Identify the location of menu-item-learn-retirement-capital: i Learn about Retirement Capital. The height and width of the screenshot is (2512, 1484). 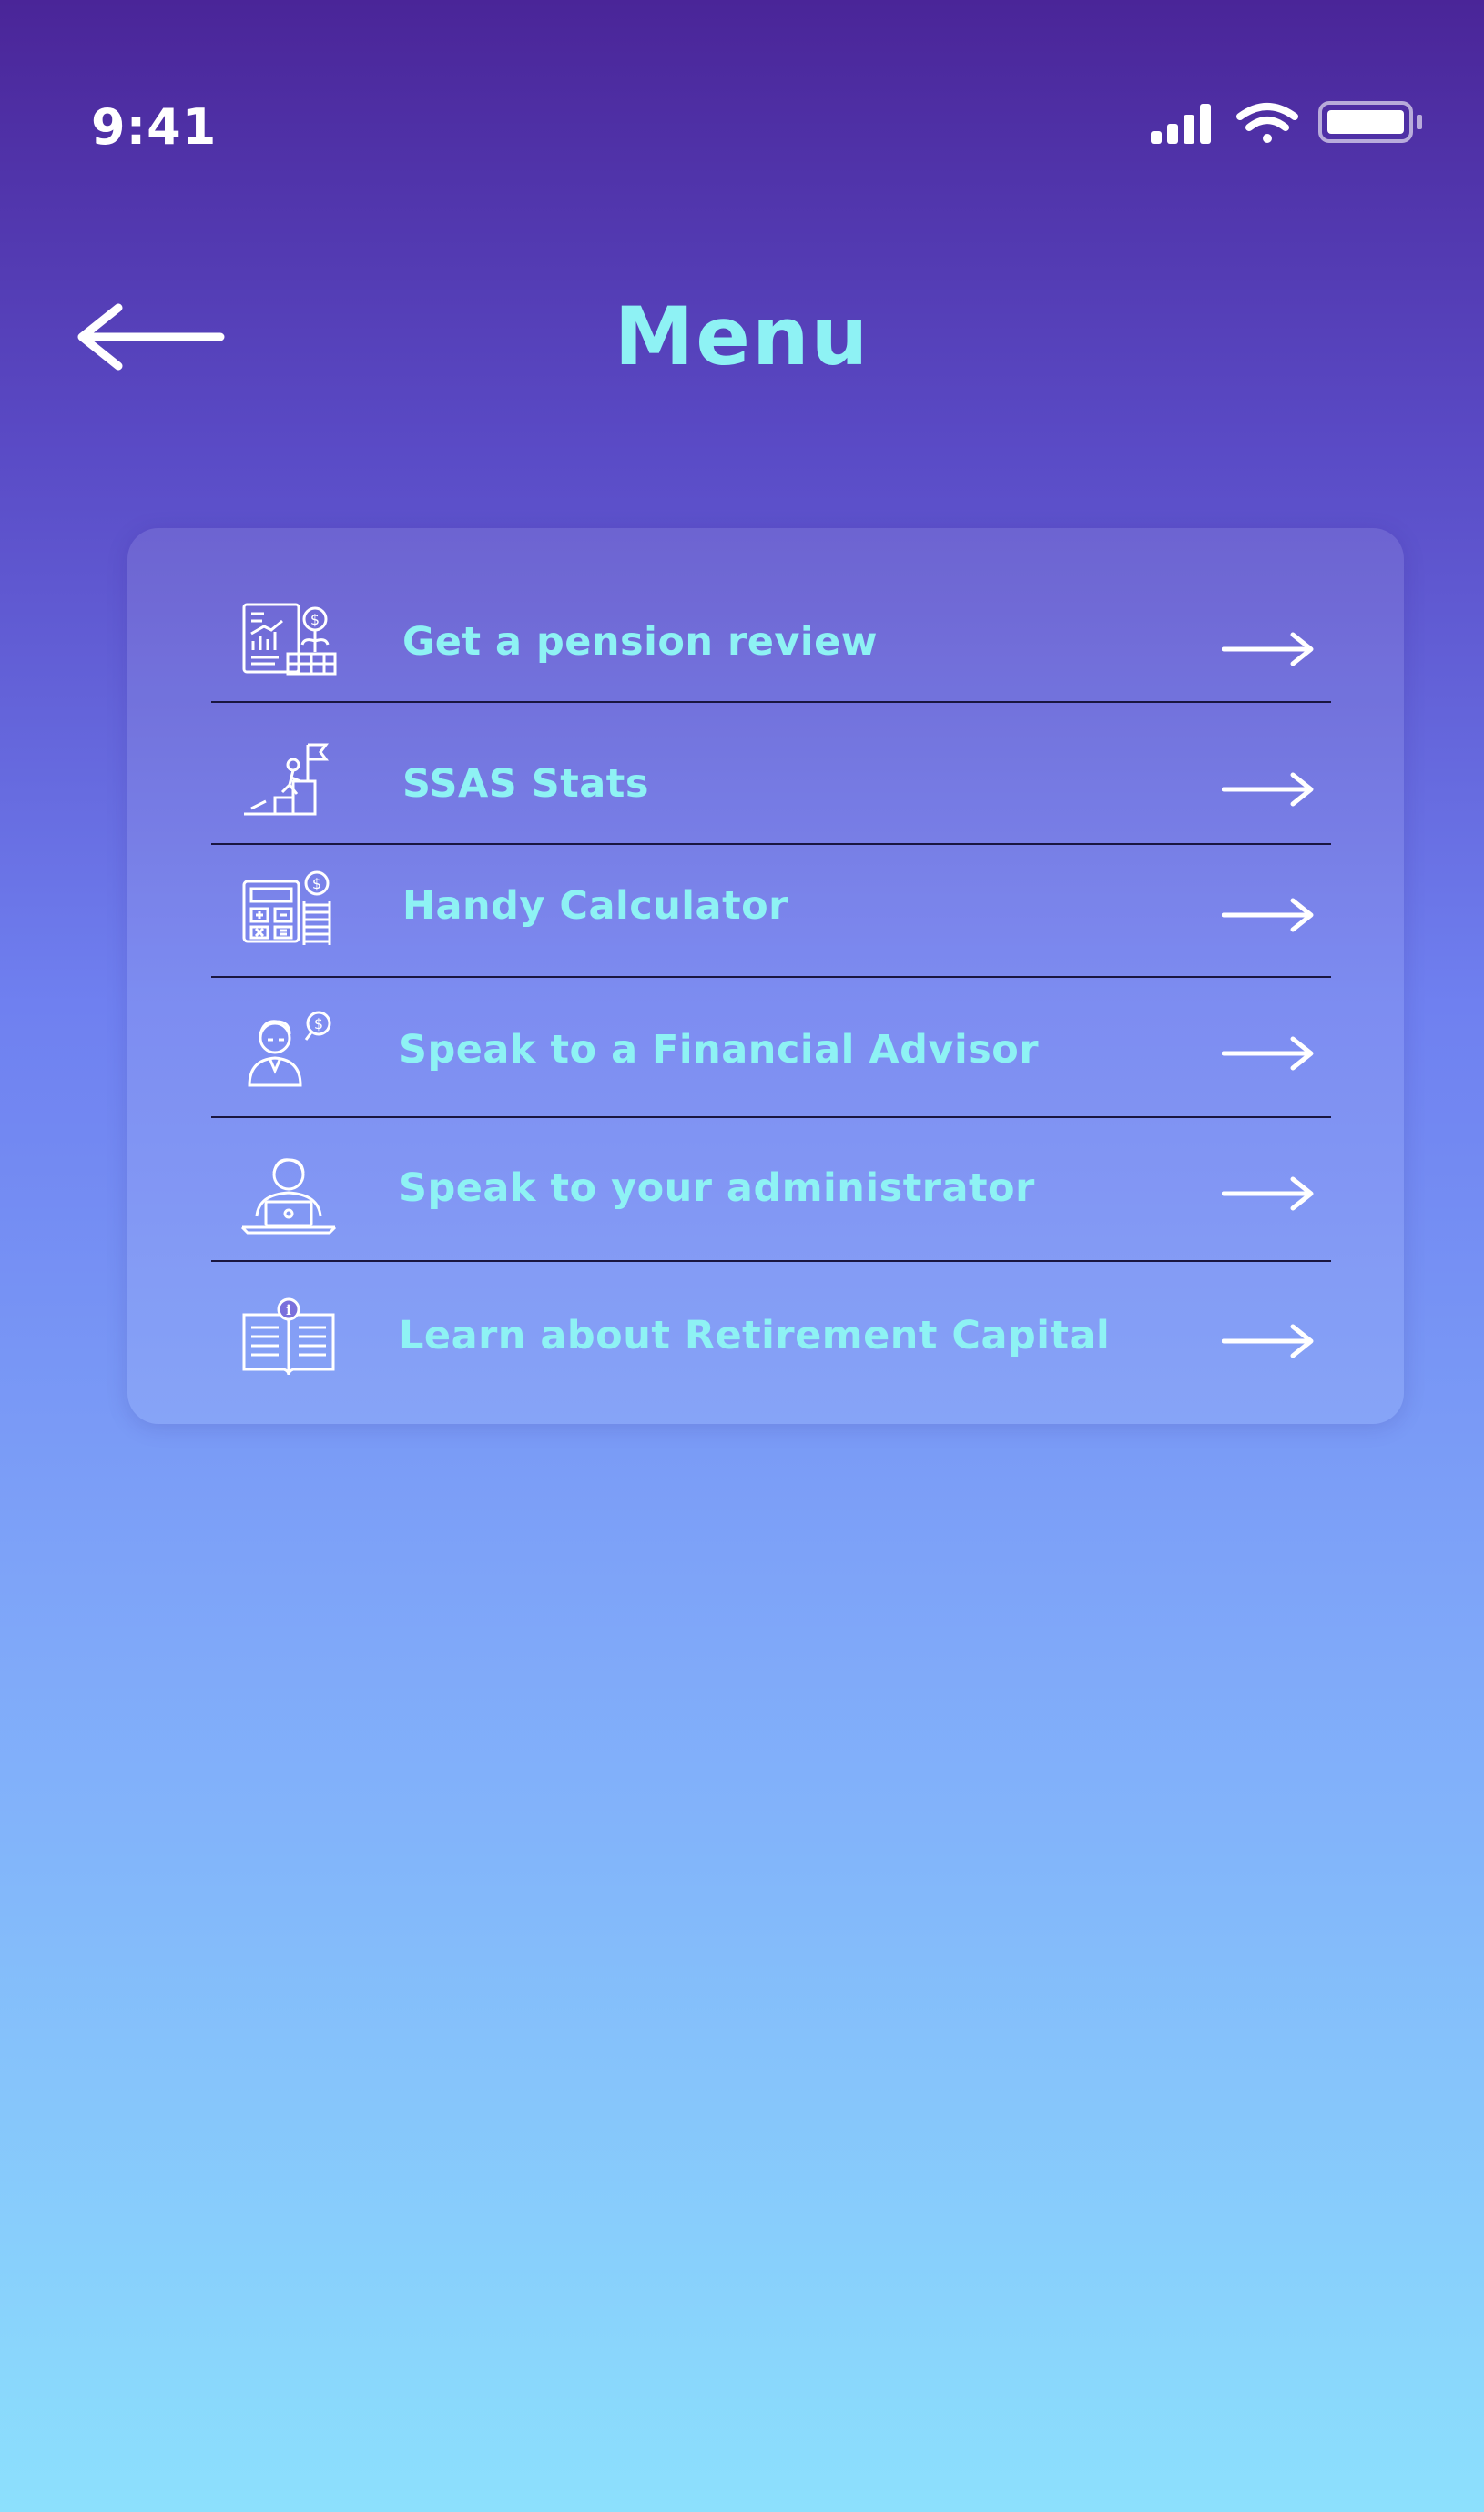
(771, 1330).